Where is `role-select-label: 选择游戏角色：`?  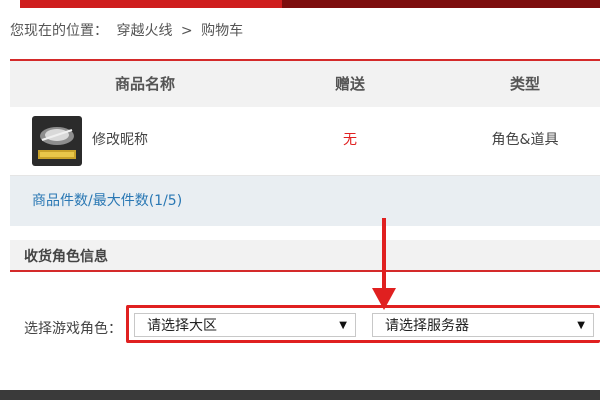
role-select-label: 选择游戏角色： is located at coordinates (73, 329).